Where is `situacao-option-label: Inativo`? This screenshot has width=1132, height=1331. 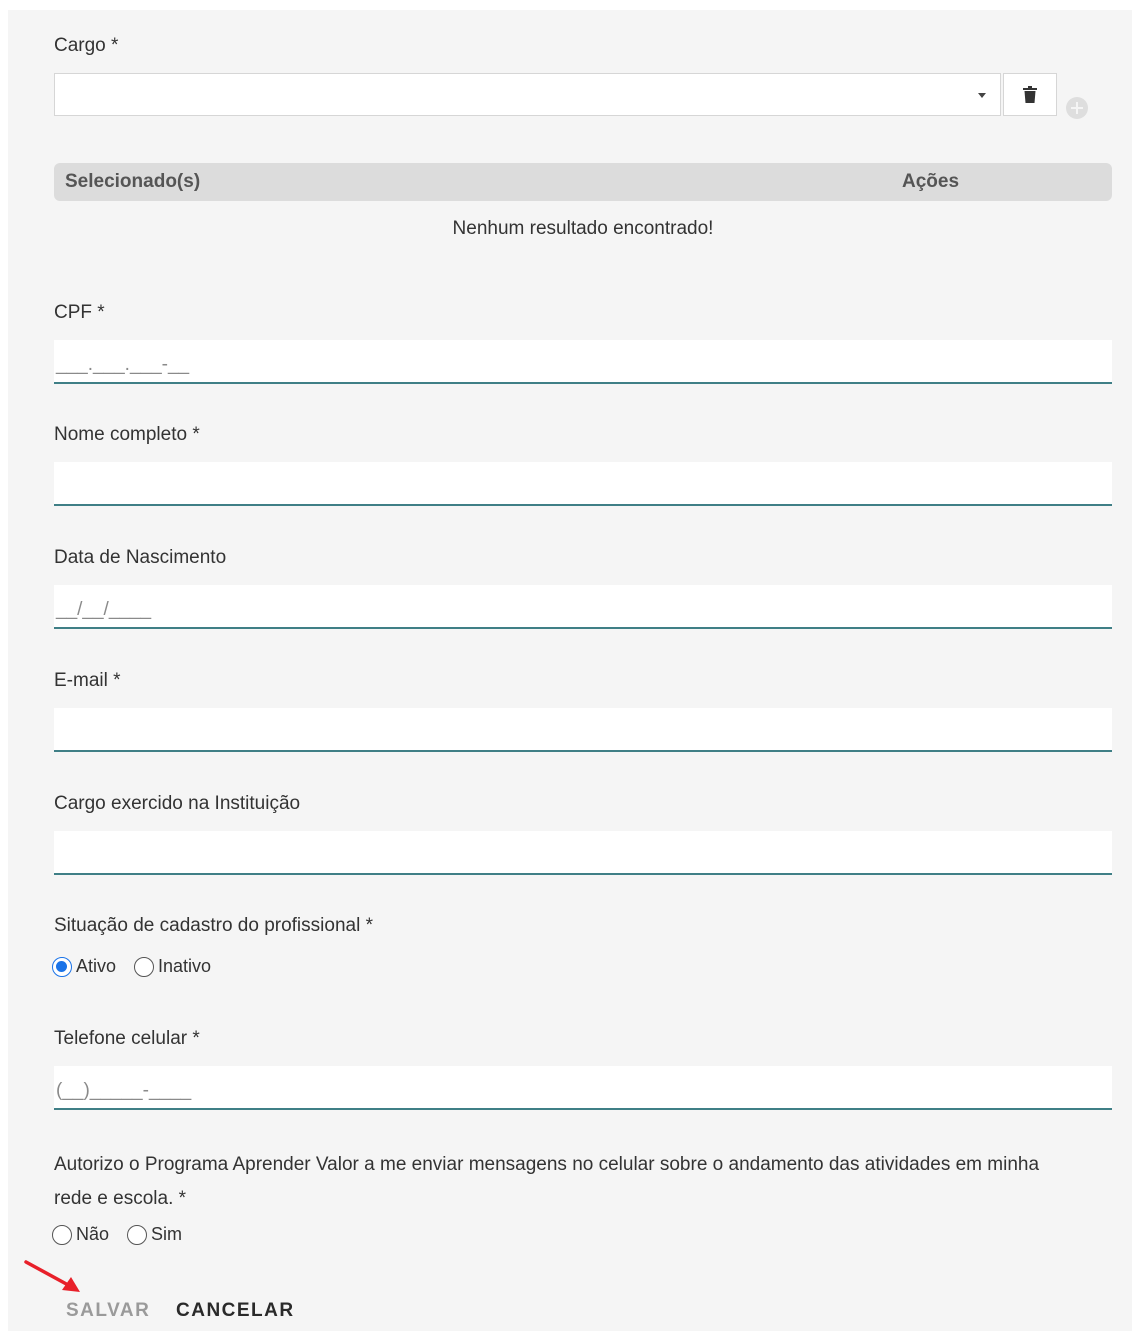
situacao-option-label: Inativo is located at coordinates (185, 966).